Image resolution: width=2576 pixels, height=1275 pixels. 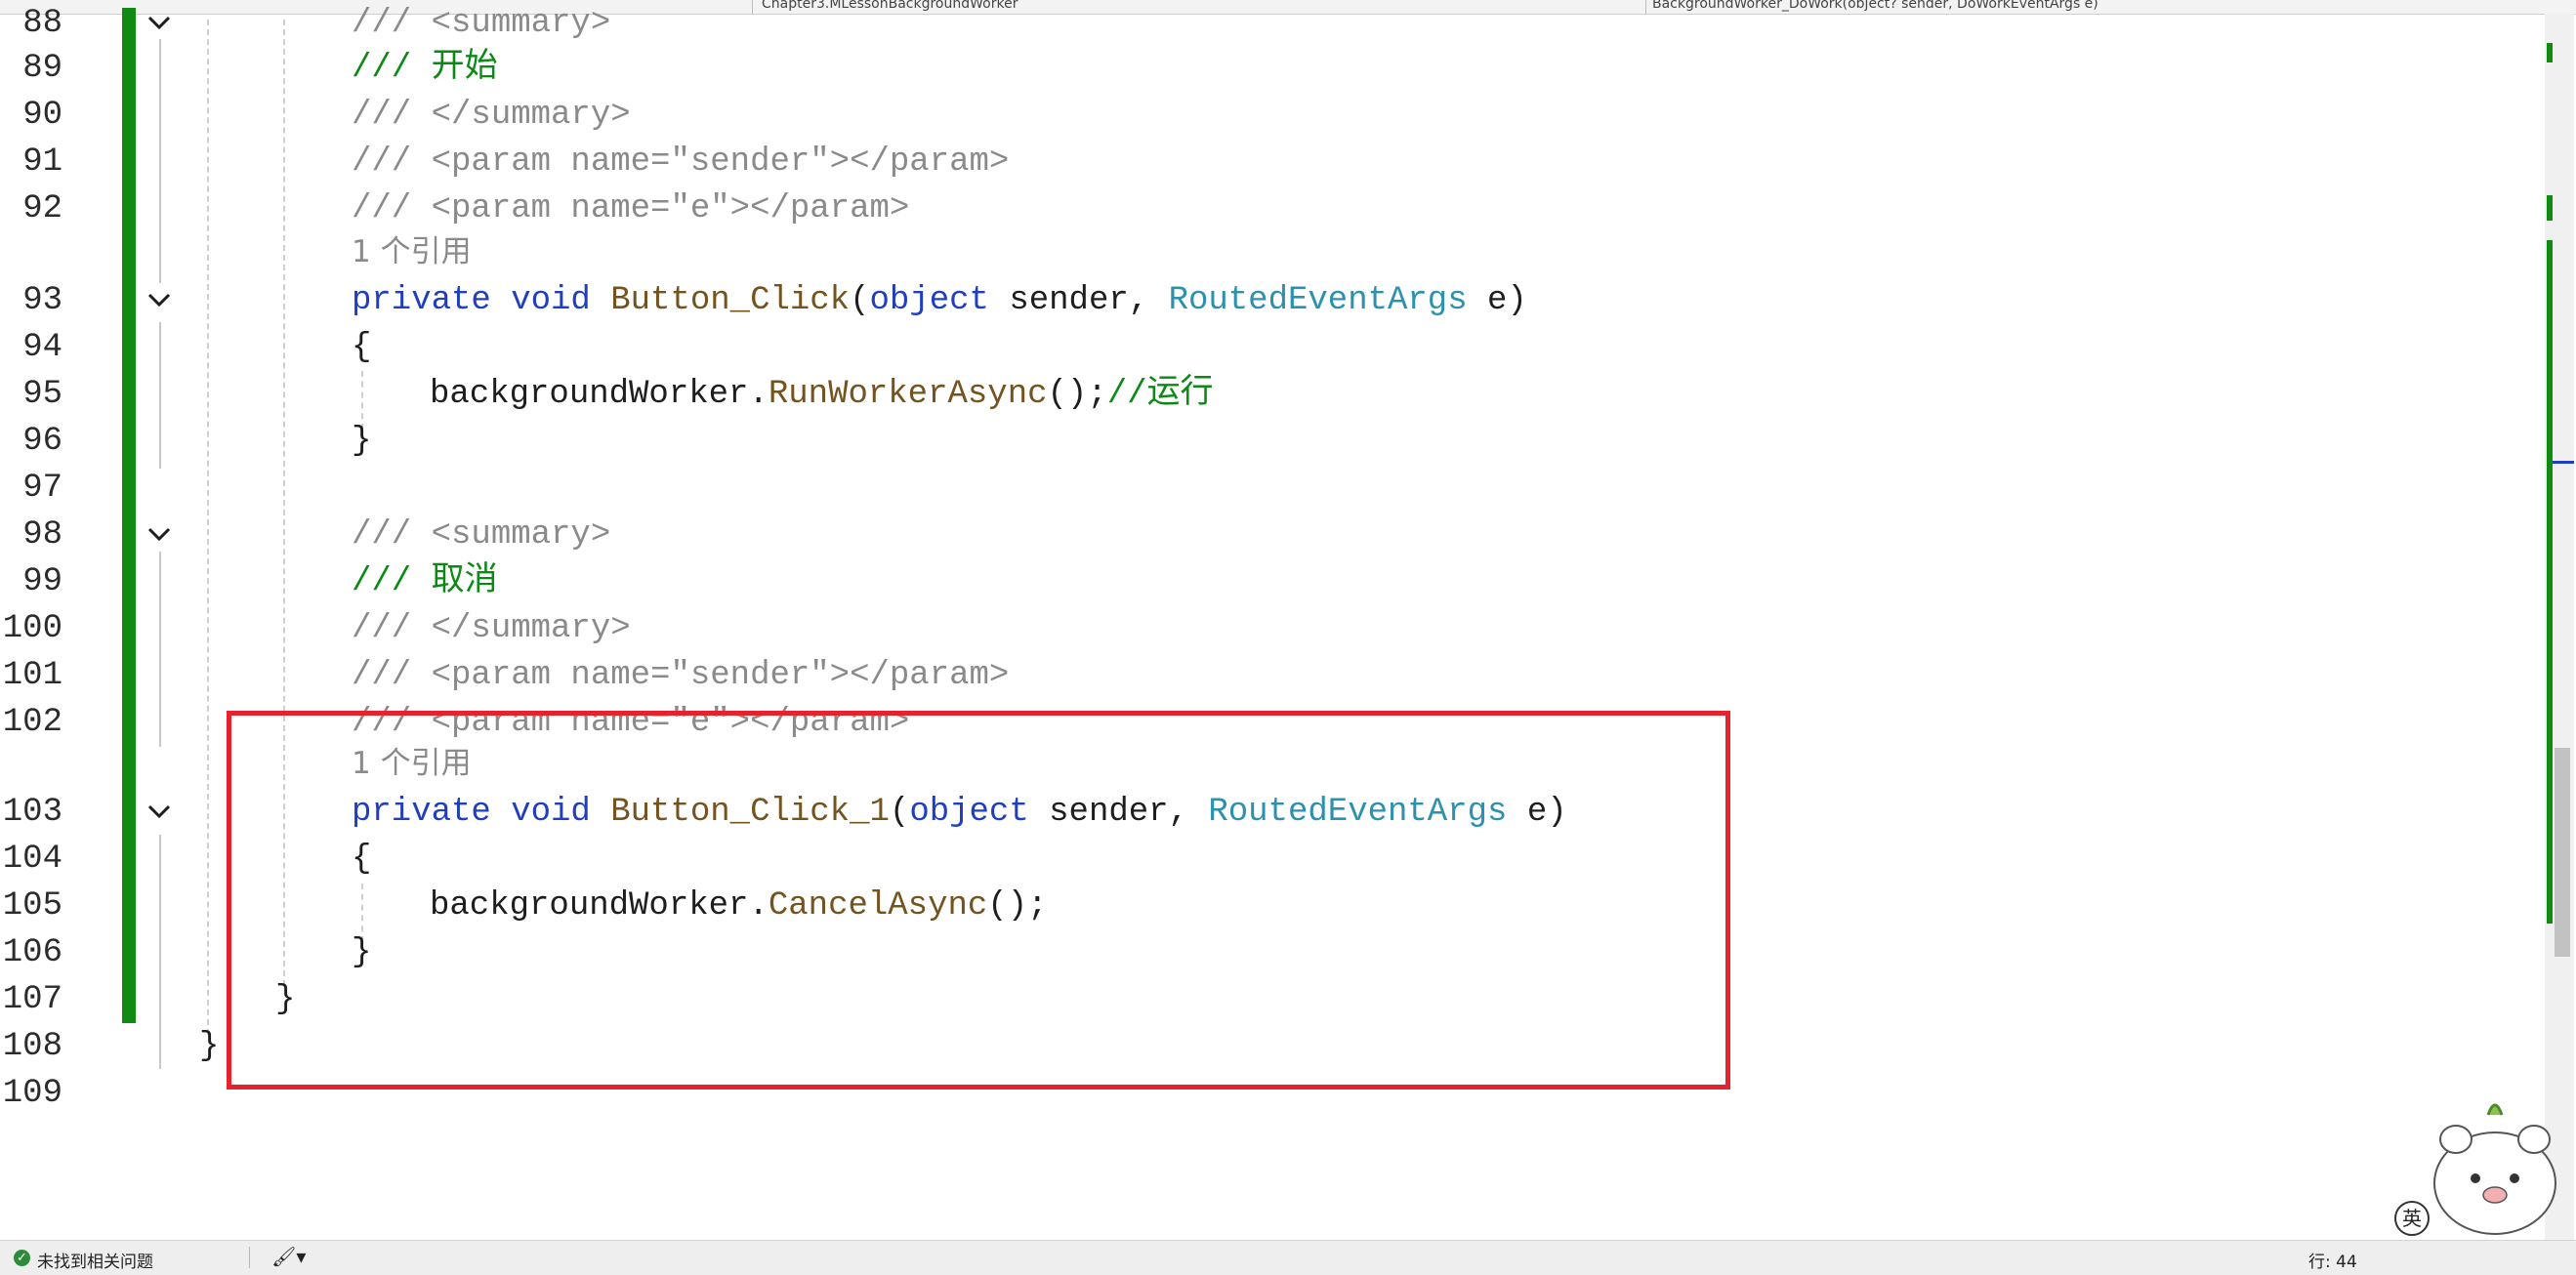 I want to click on code-line: 101 /// <param name="sender"></param>, so click(x=1259, y=676).